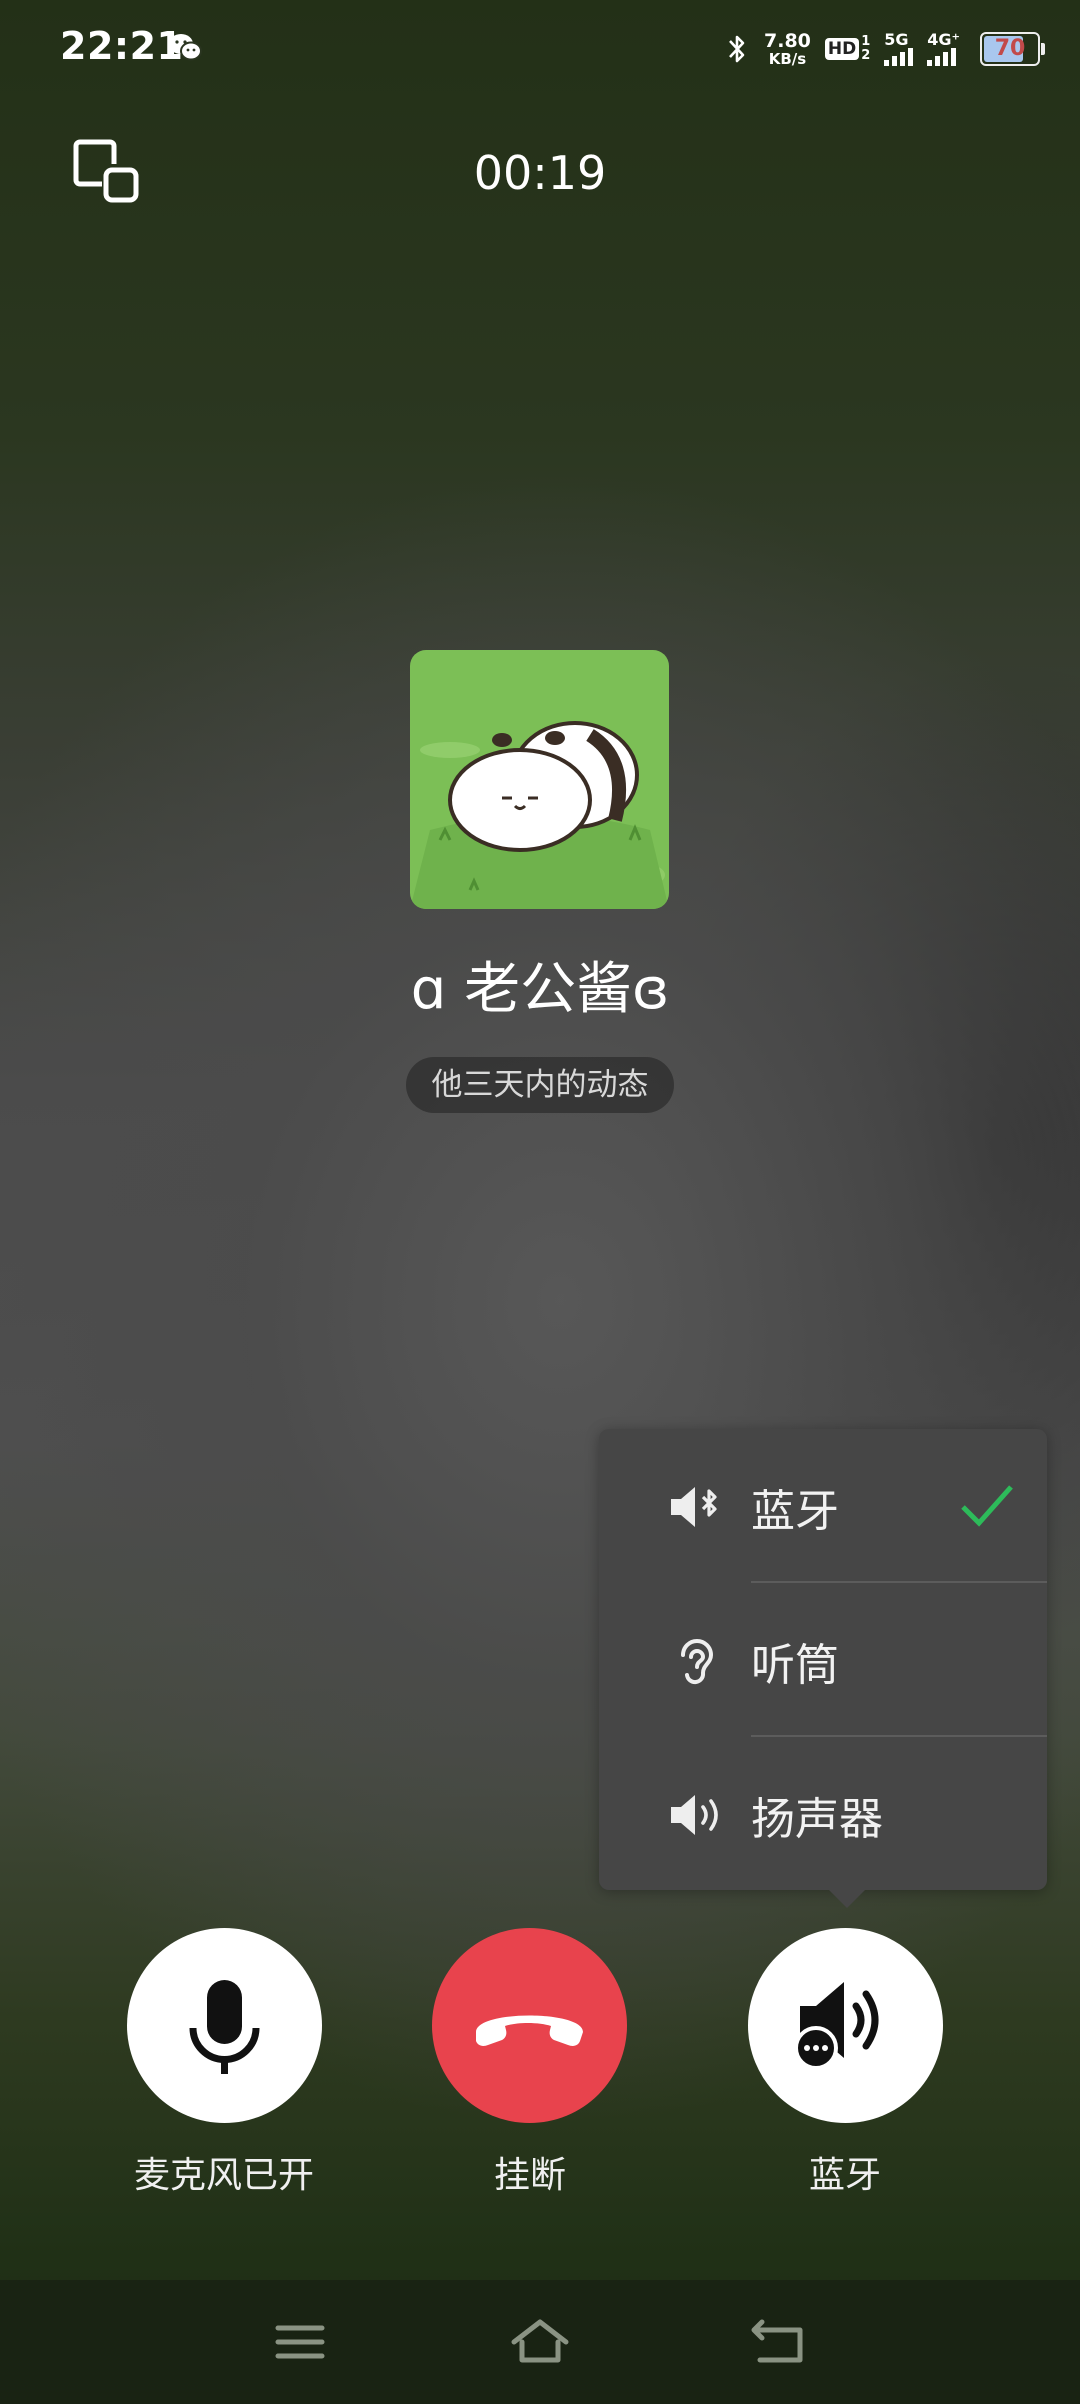  What do you see at coordinates (540, 1085) in the screenshot?
I see `moments-button: 他三天内的动态` at bounding box center [540, 1085].